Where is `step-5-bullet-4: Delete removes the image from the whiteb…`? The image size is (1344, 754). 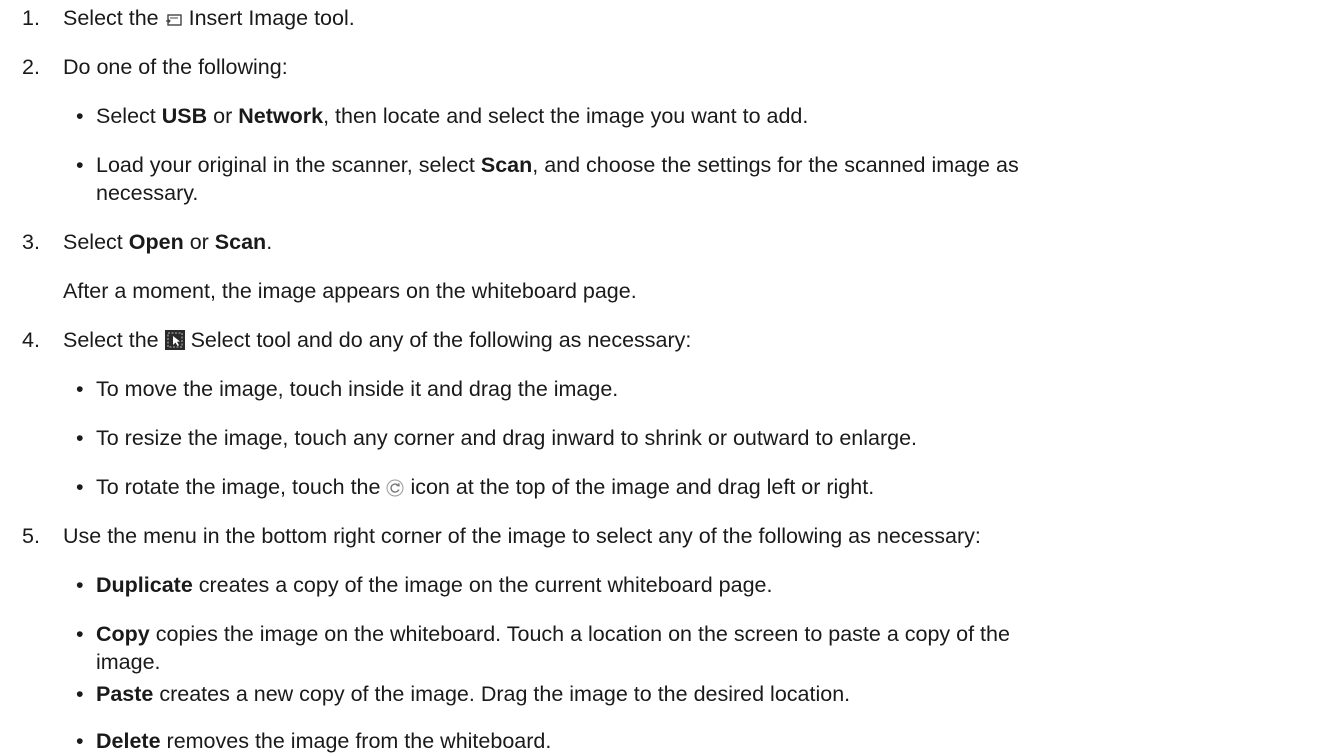 step-5-bullet-4: Delete removes the image from the whiteb… is located at coordinates (323, 741).